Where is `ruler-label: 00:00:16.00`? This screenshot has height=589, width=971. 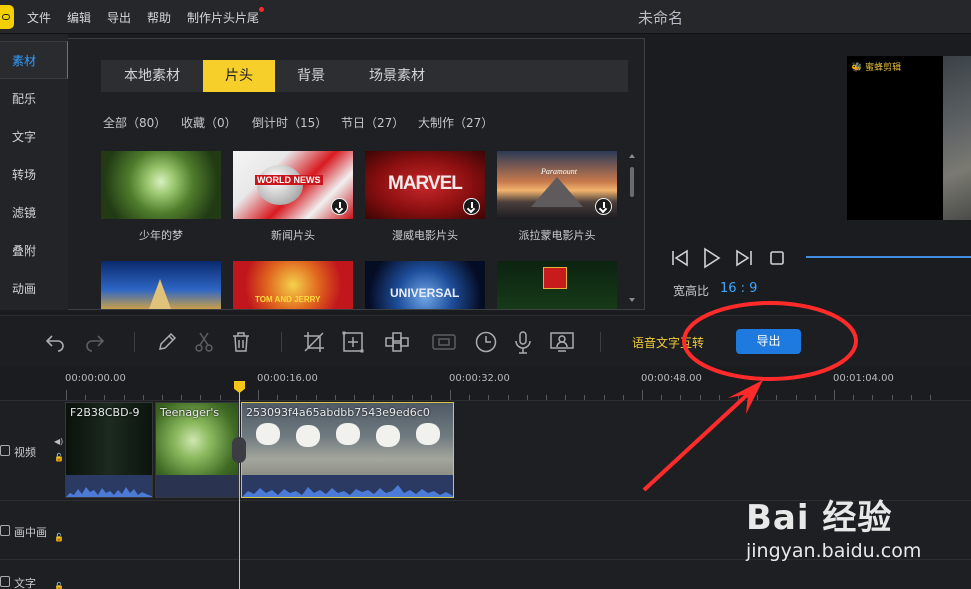
ruler-label: 00:00:16.00 is located at coordinates (287, 378).